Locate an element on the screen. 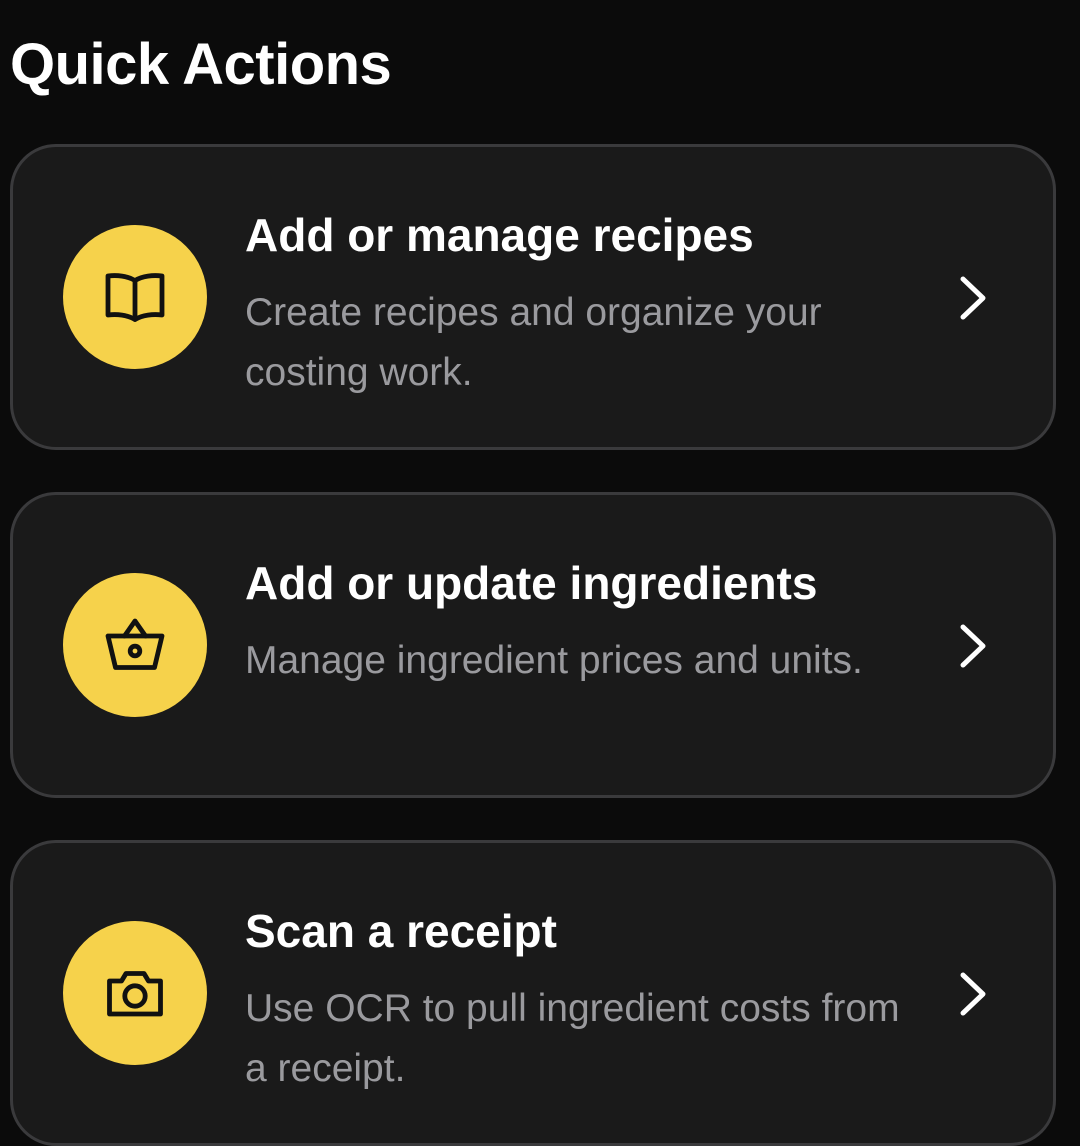  recipes-icon-badge is located at coordinates (135, 297).